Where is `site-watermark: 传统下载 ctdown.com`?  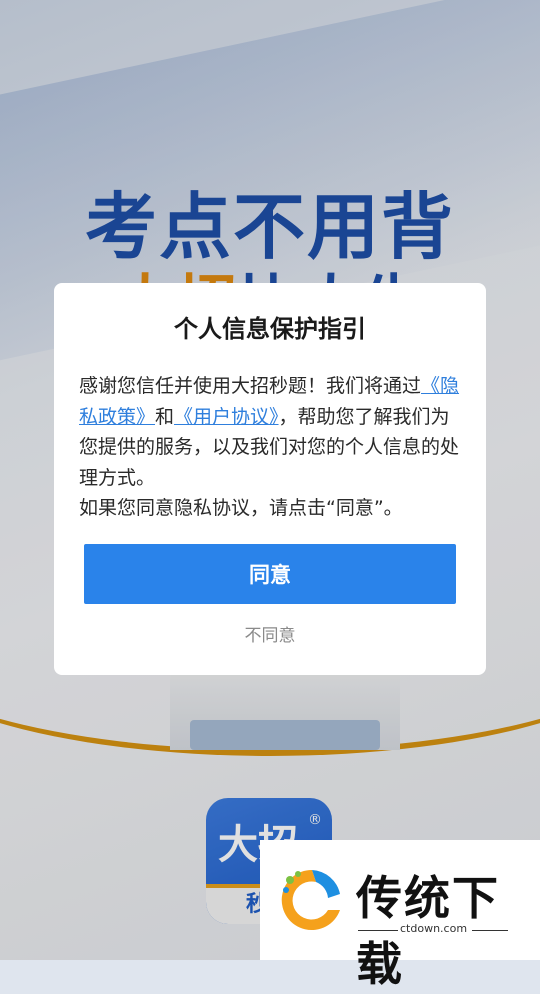
site-watermark: 传统下载 ctdown.com is located at coordinates (400, 915).